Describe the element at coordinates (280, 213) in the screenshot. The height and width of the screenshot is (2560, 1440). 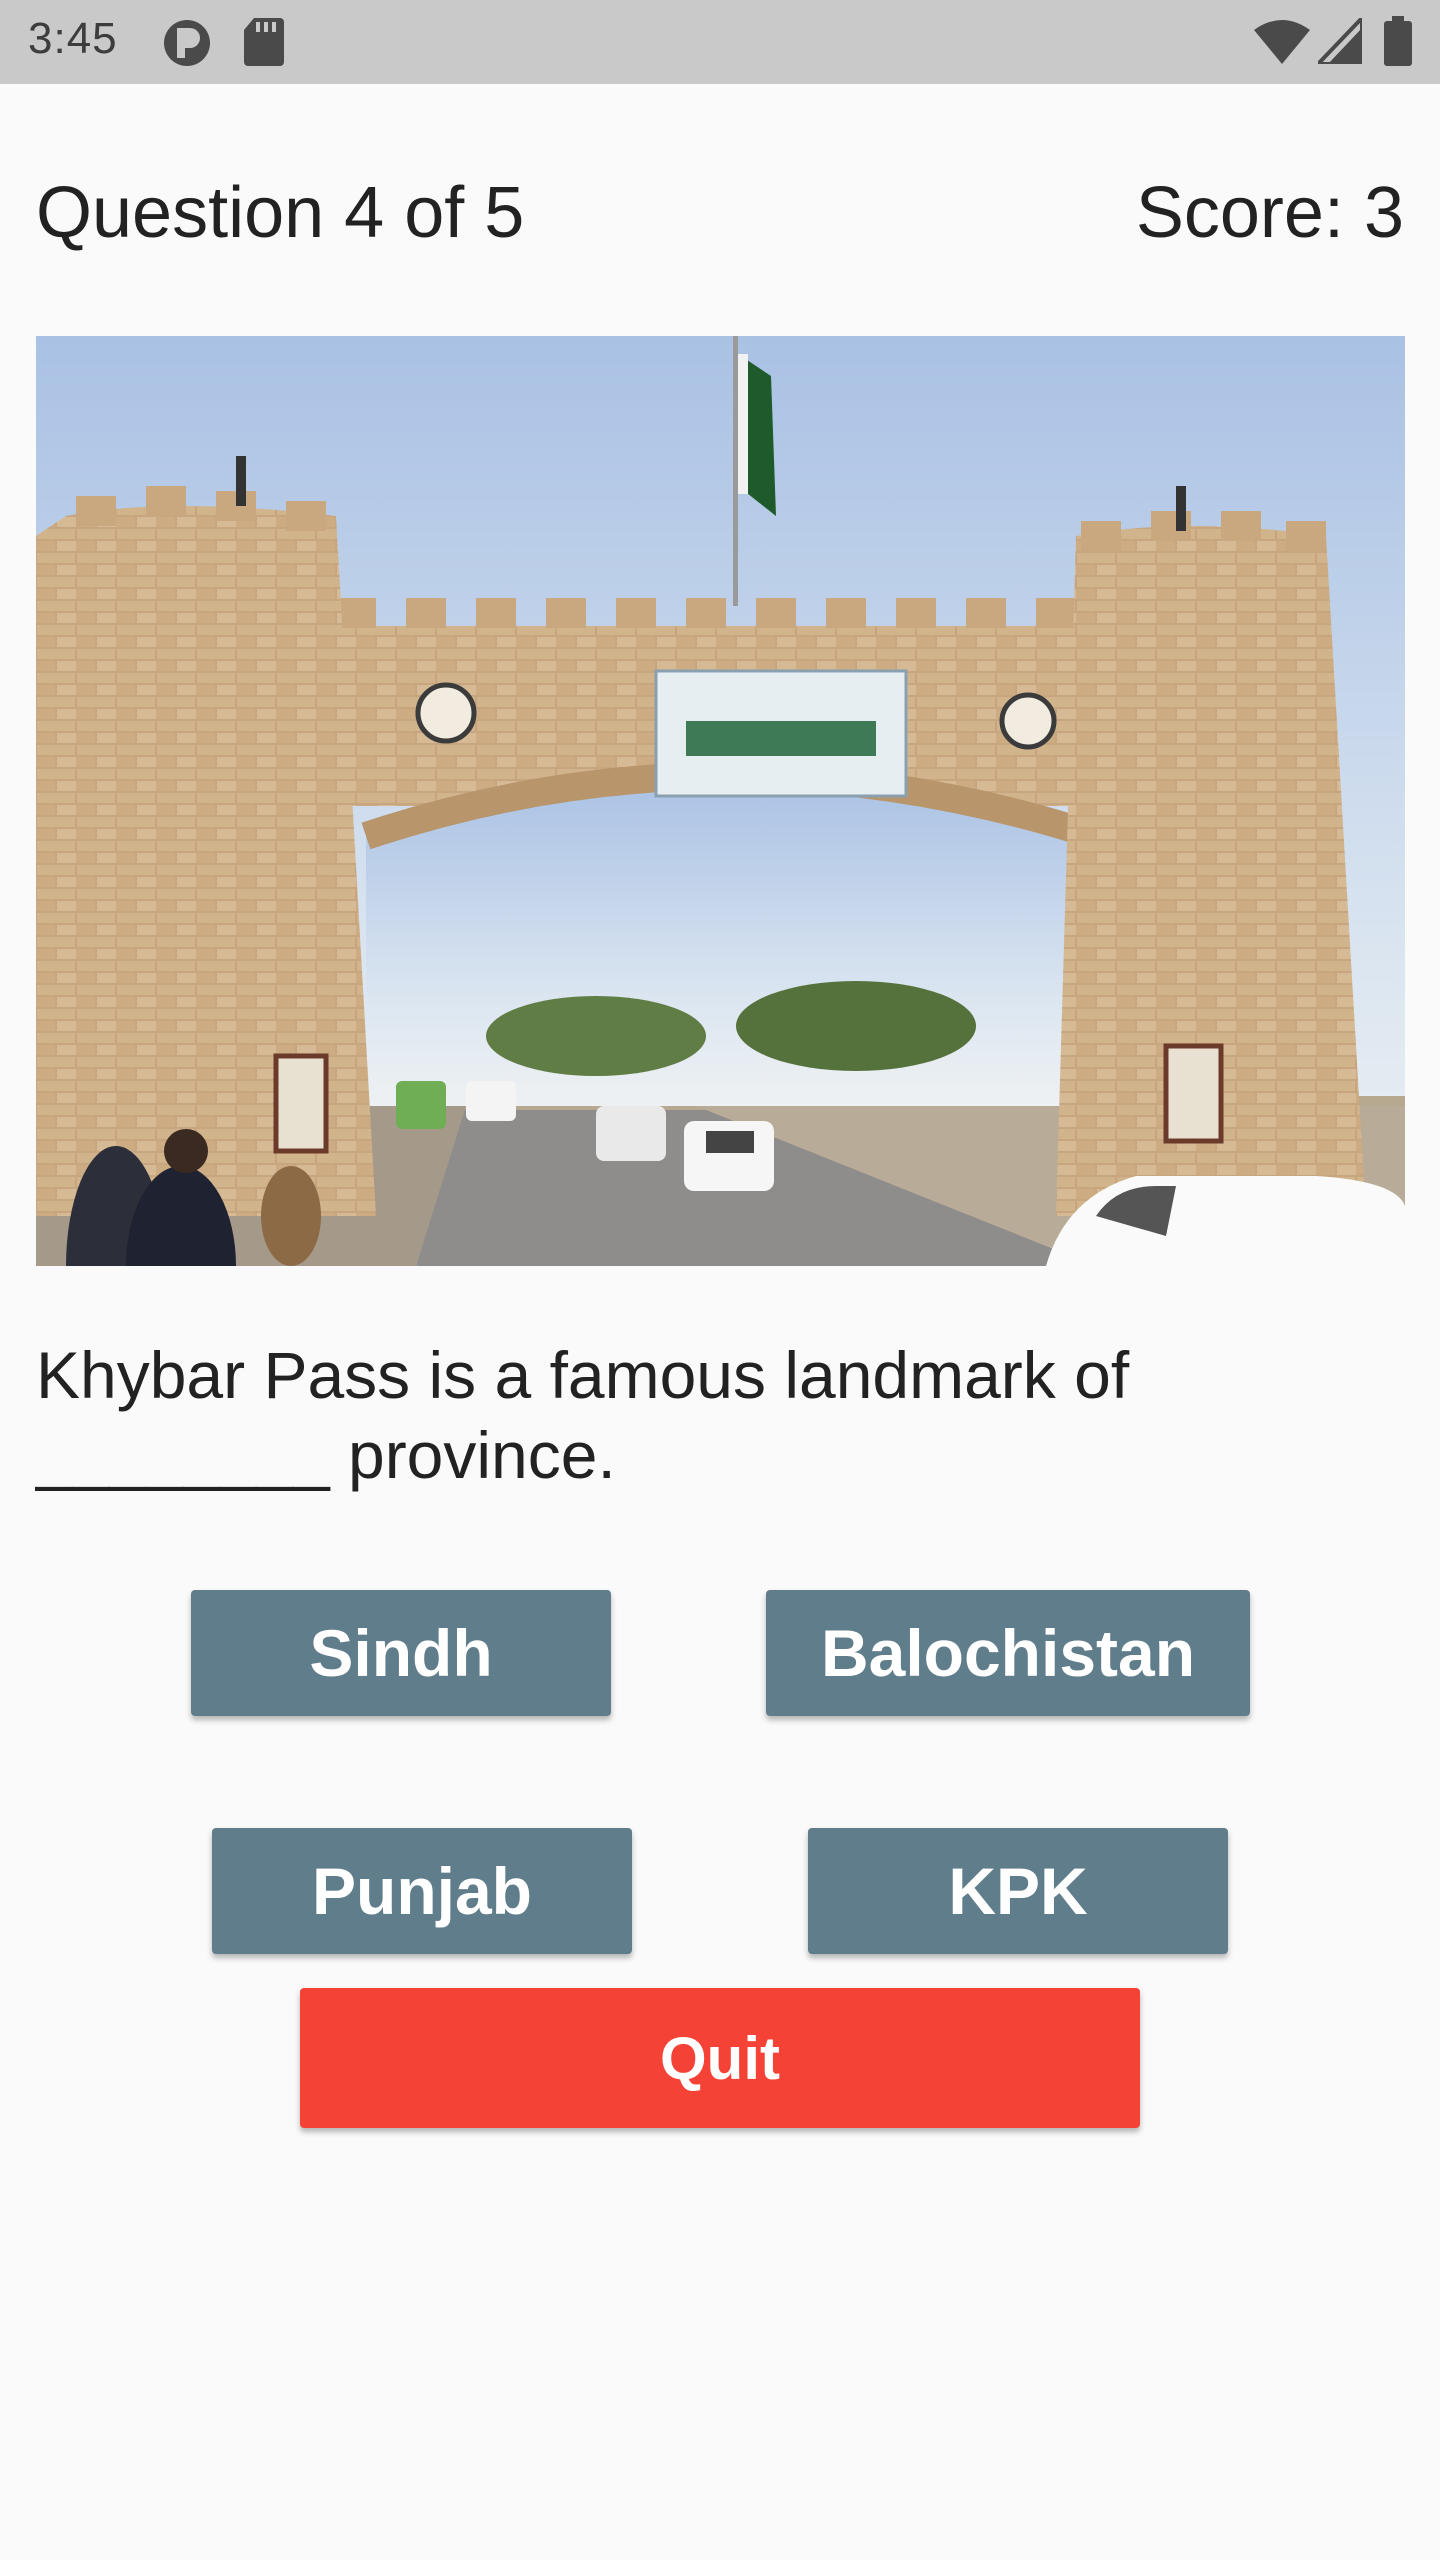
I see `question-counter: Question 4 of 5` at that location.